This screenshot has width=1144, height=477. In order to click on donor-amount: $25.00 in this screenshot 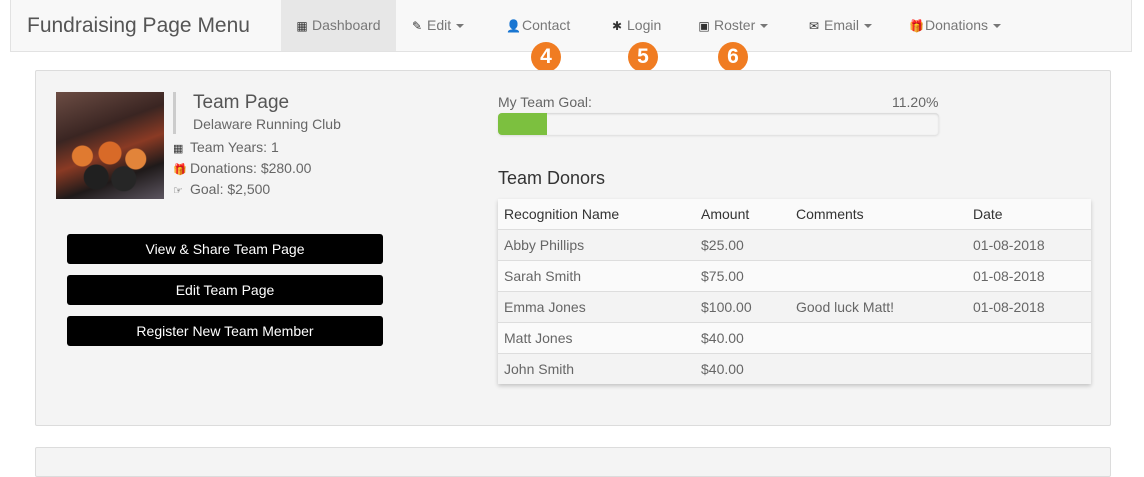, I will do `click(722, 245)`.